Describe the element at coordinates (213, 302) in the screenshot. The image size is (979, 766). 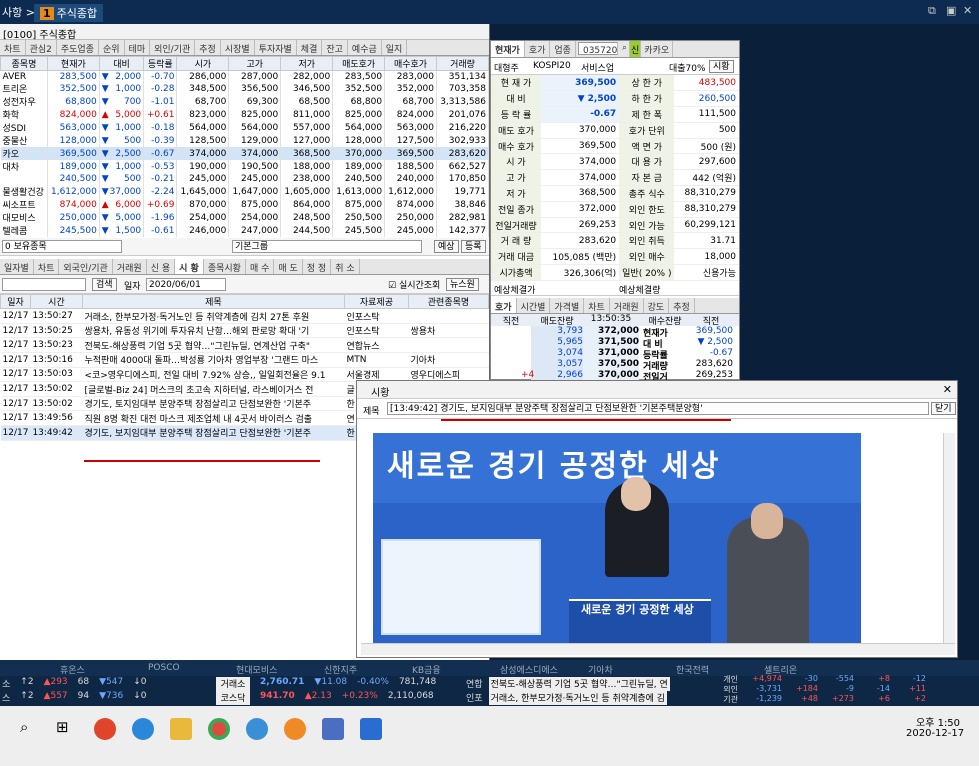
I see `column-header: 제목` at that location.